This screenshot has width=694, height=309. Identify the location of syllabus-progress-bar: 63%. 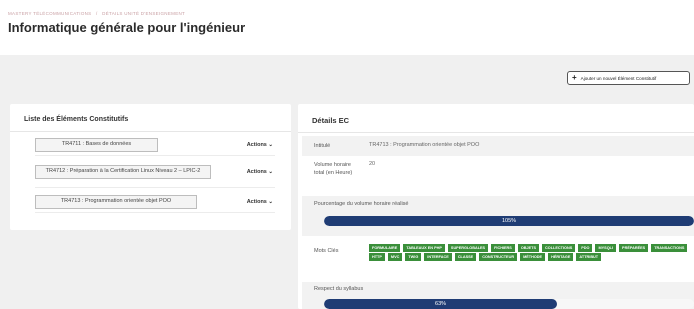
(509, 304).